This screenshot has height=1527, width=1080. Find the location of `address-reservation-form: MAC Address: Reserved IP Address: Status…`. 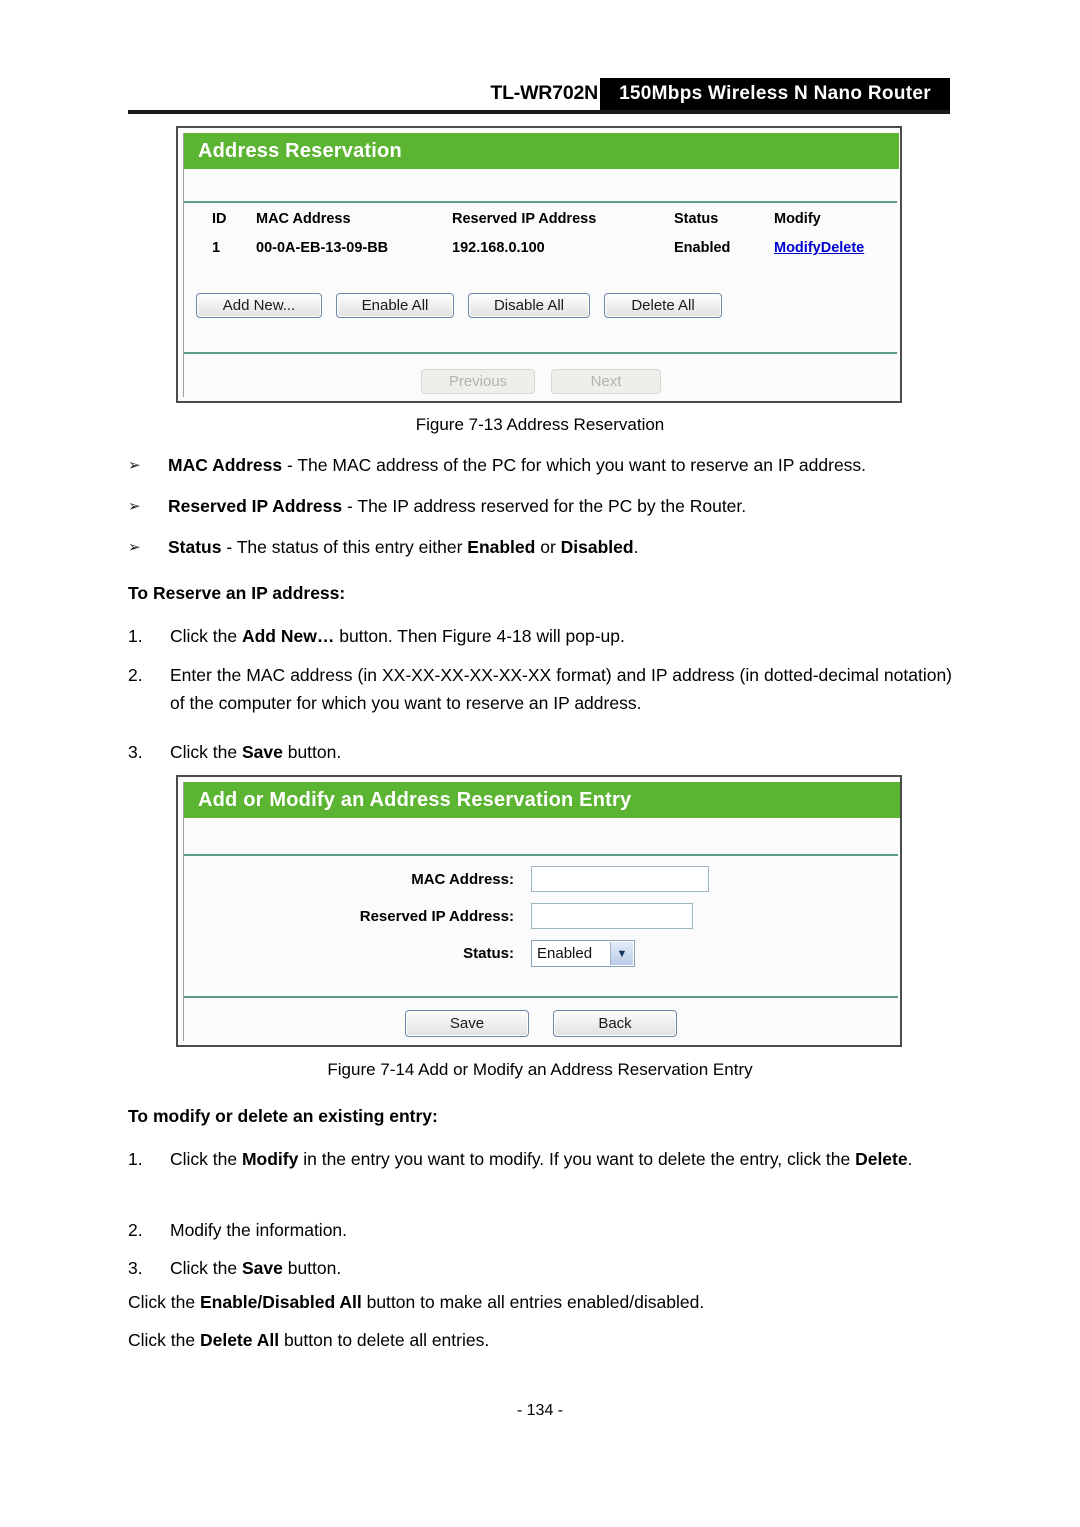

address-reservation-form: MAC Address: Reserved IP Address: Status… is located at coordinates (541, 921).